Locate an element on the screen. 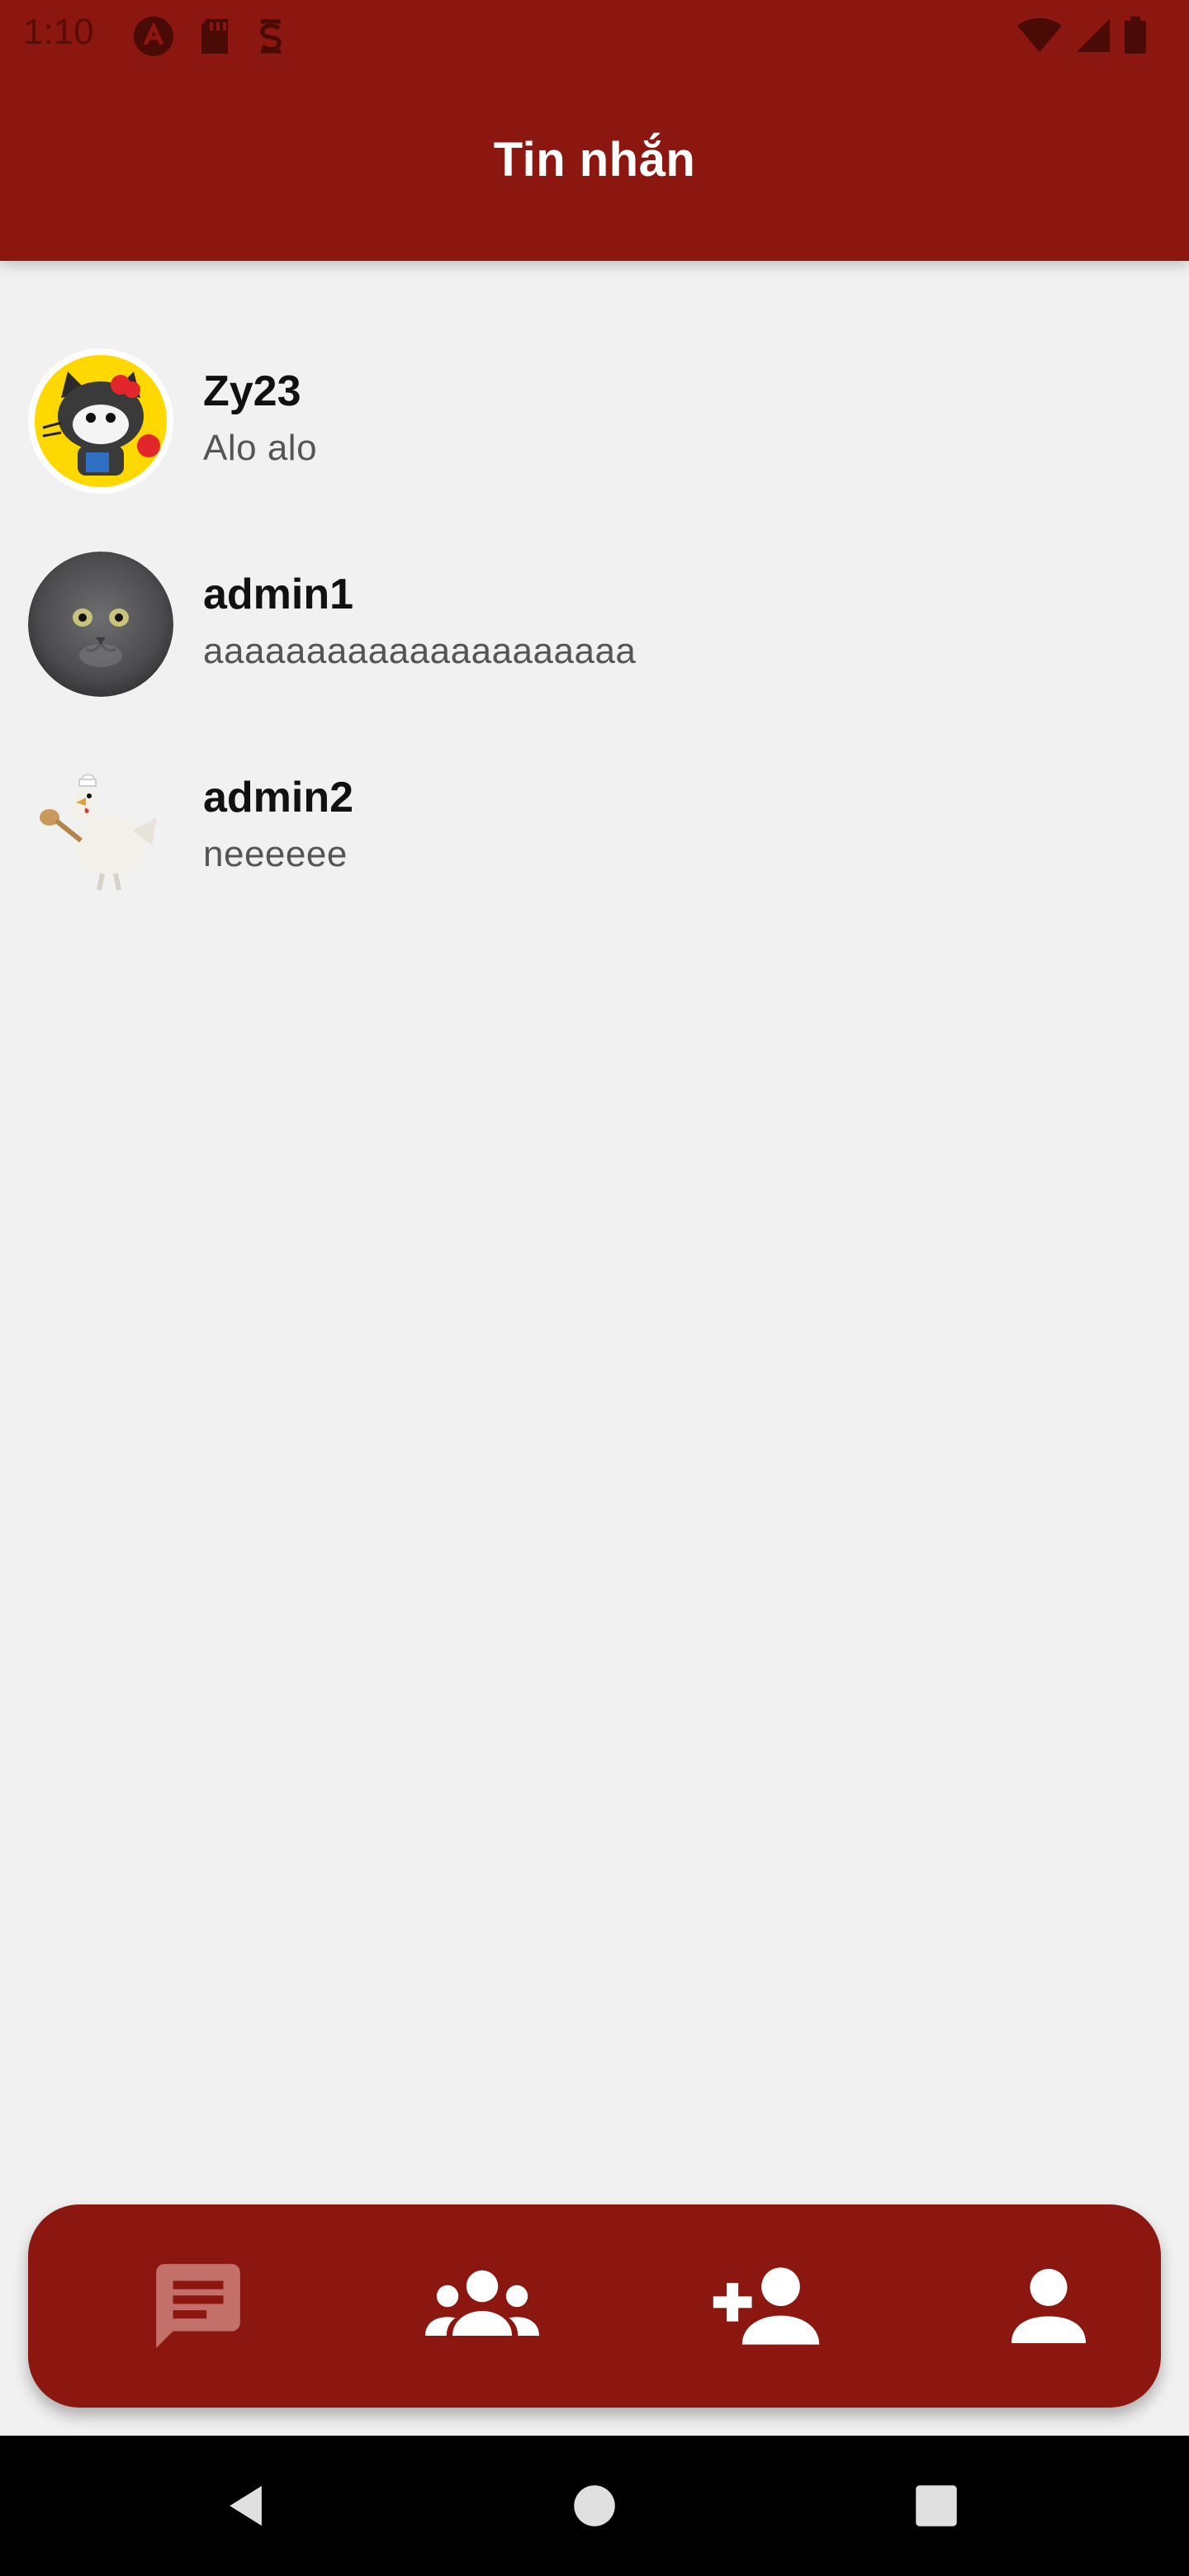 This screenshot has height=2576, width=1189. battery-icon is located at coordinates (1135, 35).